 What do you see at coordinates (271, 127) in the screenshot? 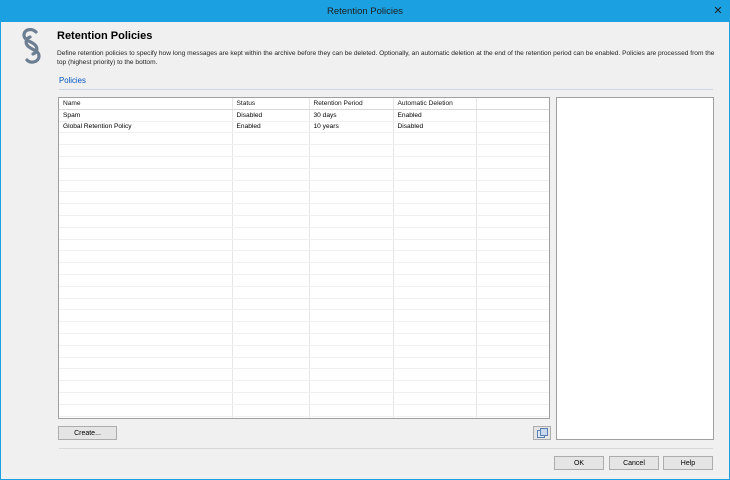
I see `policy-status: Enabled` at bounding box center [271, 127].